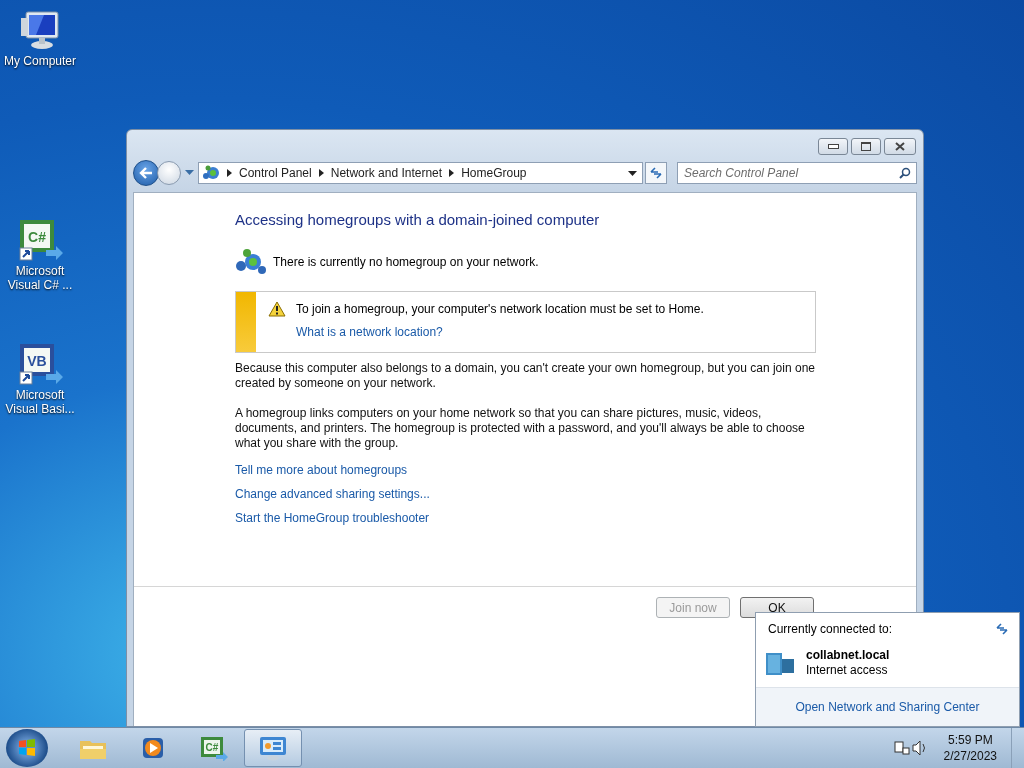 The image size is (1024, 768). Describe the element at coordinates (848, 655) in the screenshot. I see `network-name: collabnet.local` at that location.